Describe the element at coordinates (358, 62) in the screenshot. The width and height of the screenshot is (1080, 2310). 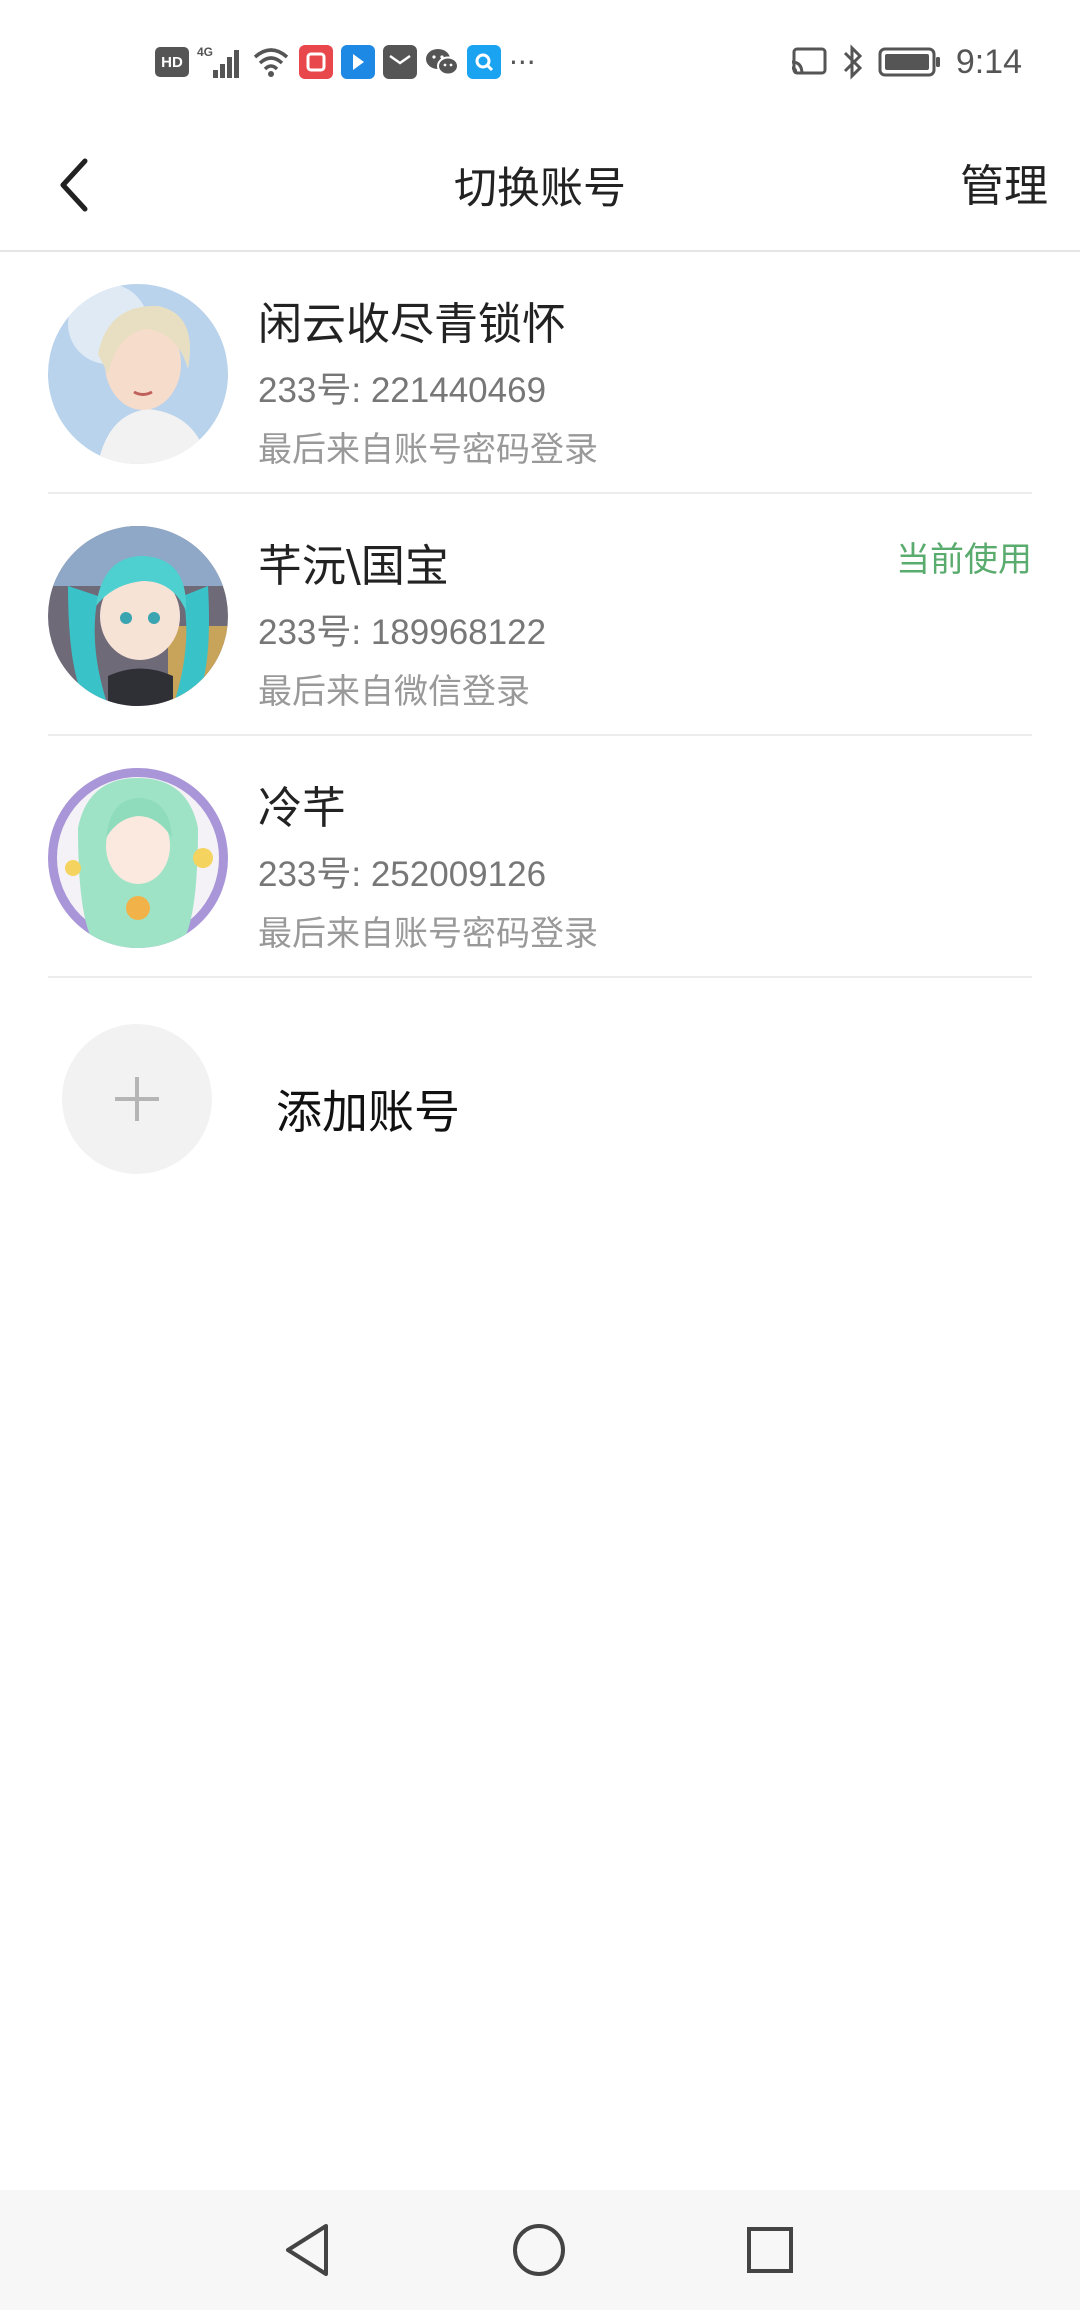
I see `bilibili-icon` at that location.